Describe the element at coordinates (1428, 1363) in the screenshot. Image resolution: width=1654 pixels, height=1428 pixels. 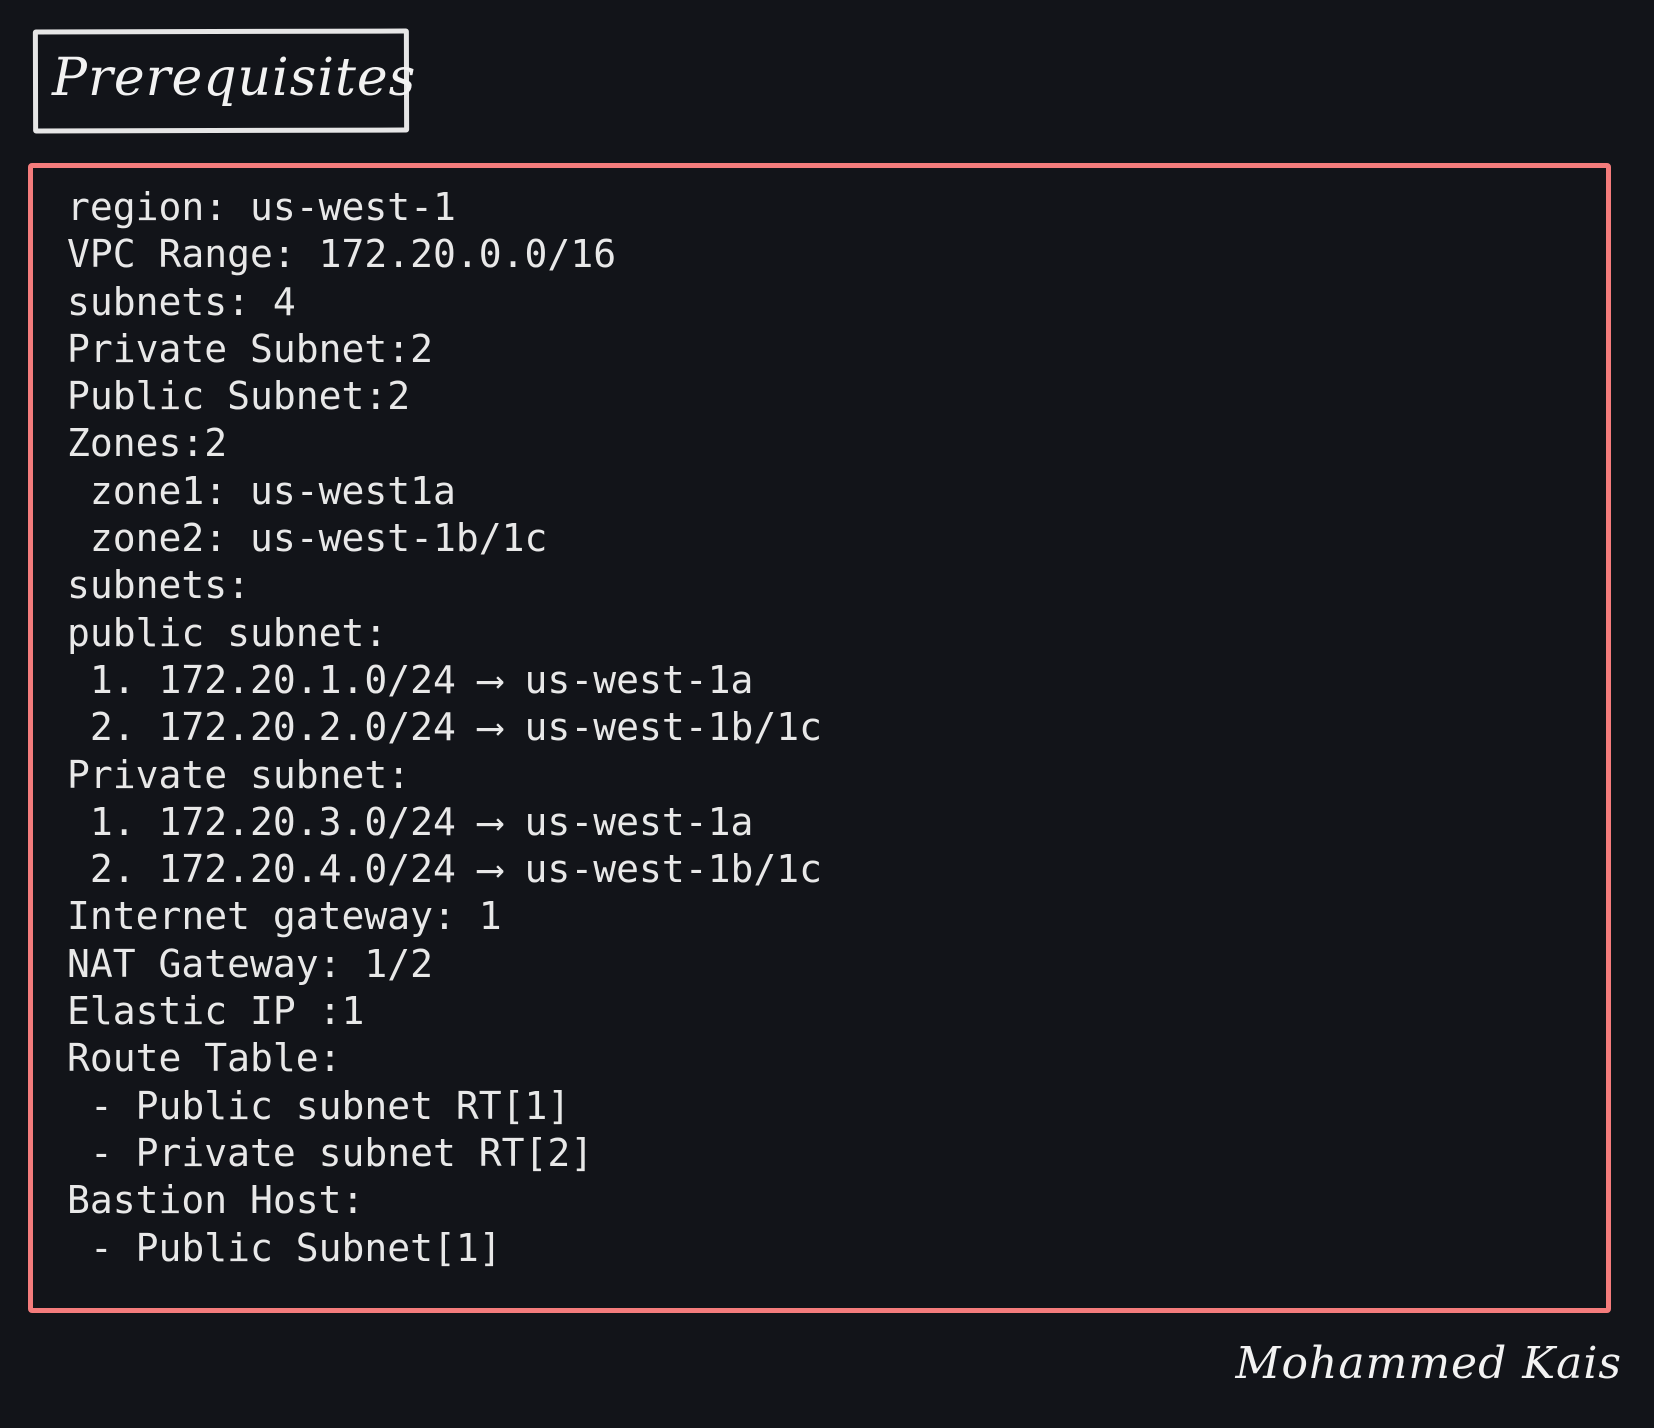
I see `author-signature: Mohammed Kais` at that location.